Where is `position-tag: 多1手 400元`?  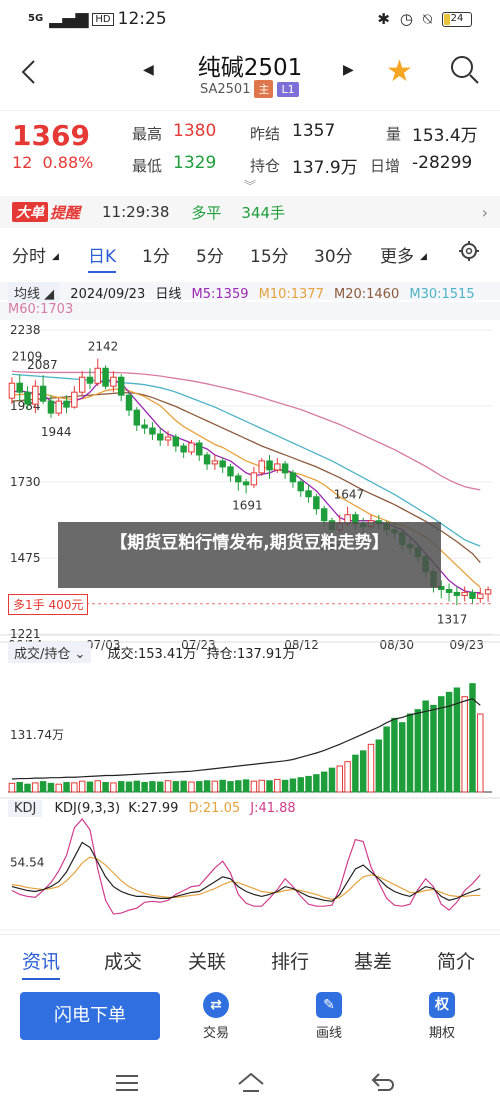
position-tag: 多1手 400元 is located at coordinates (48, 604).